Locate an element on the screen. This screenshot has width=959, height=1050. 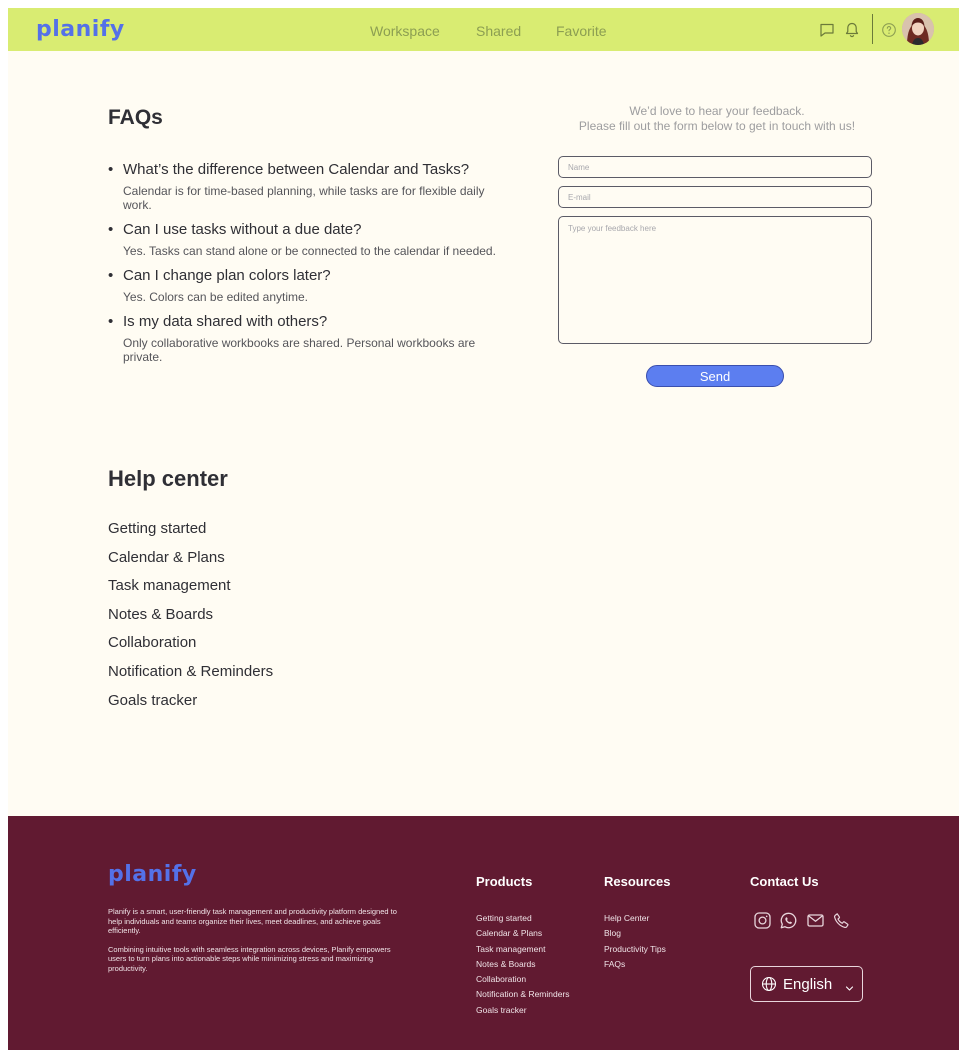
footer-link-calendar-plans: Calendar & Plans is located at coordinates (523, 935).